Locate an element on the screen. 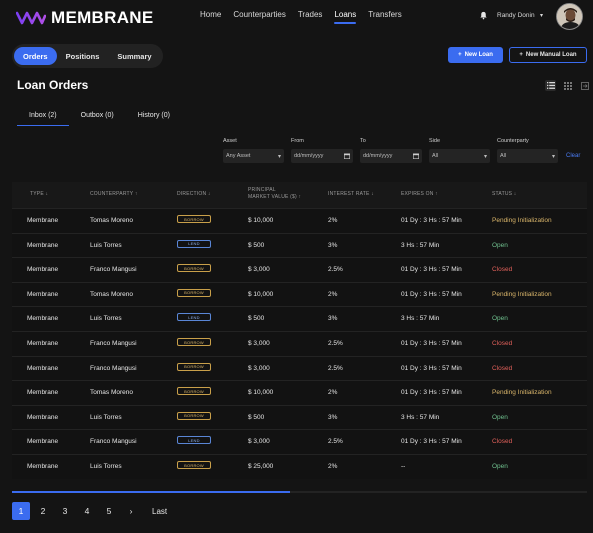 The height and width of the screenshot is (533, 593). status-badge: Pending Initialization is located at coordinates (522, 294).